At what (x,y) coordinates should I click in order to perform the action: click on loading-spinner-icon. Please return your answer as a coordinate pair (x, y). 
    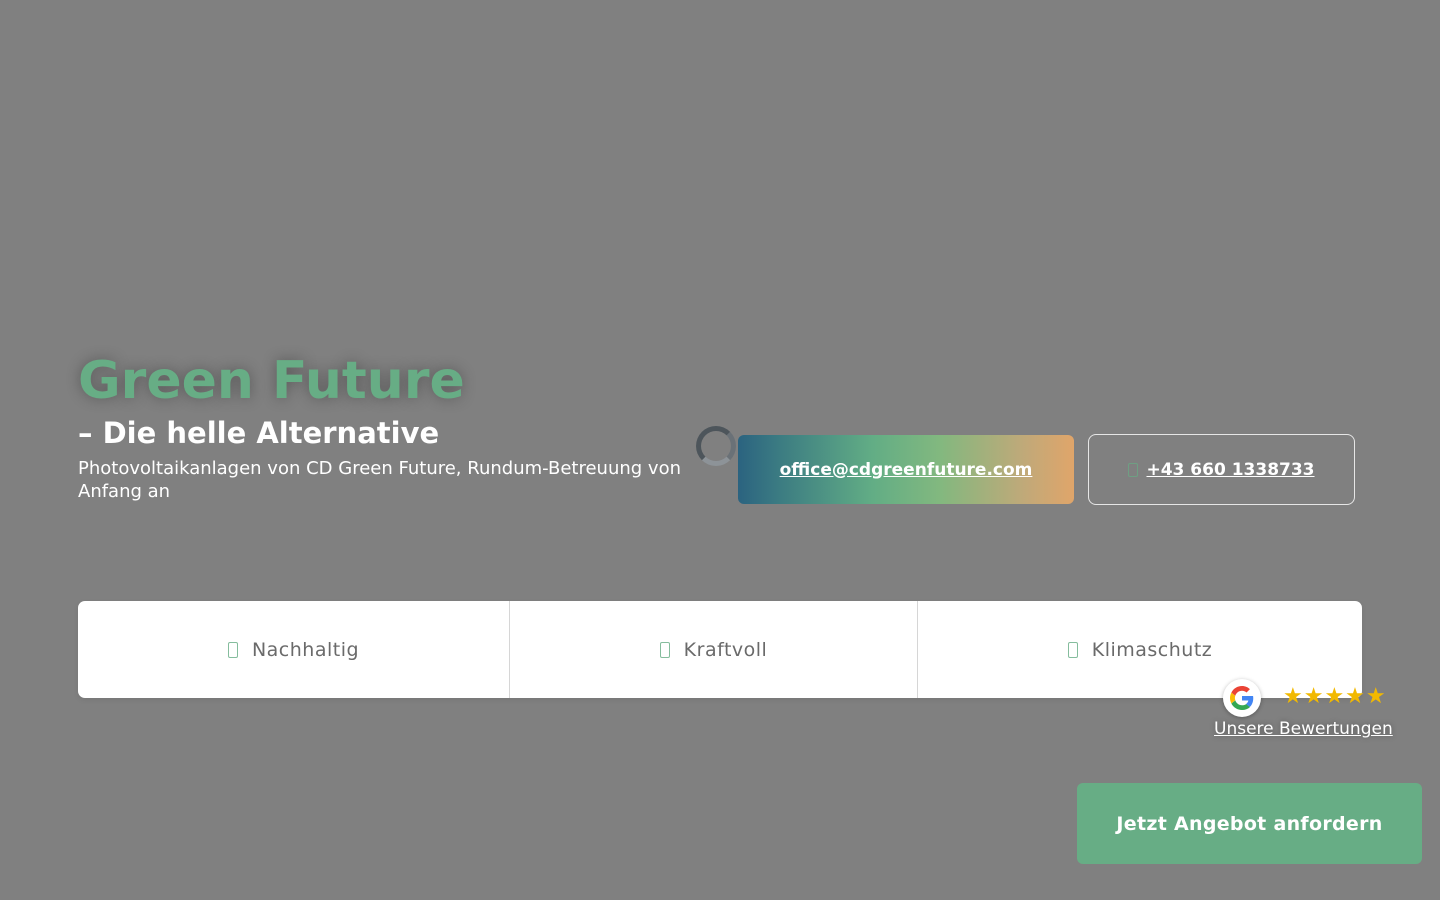
    Looking at the image, I should click on (716, 446).